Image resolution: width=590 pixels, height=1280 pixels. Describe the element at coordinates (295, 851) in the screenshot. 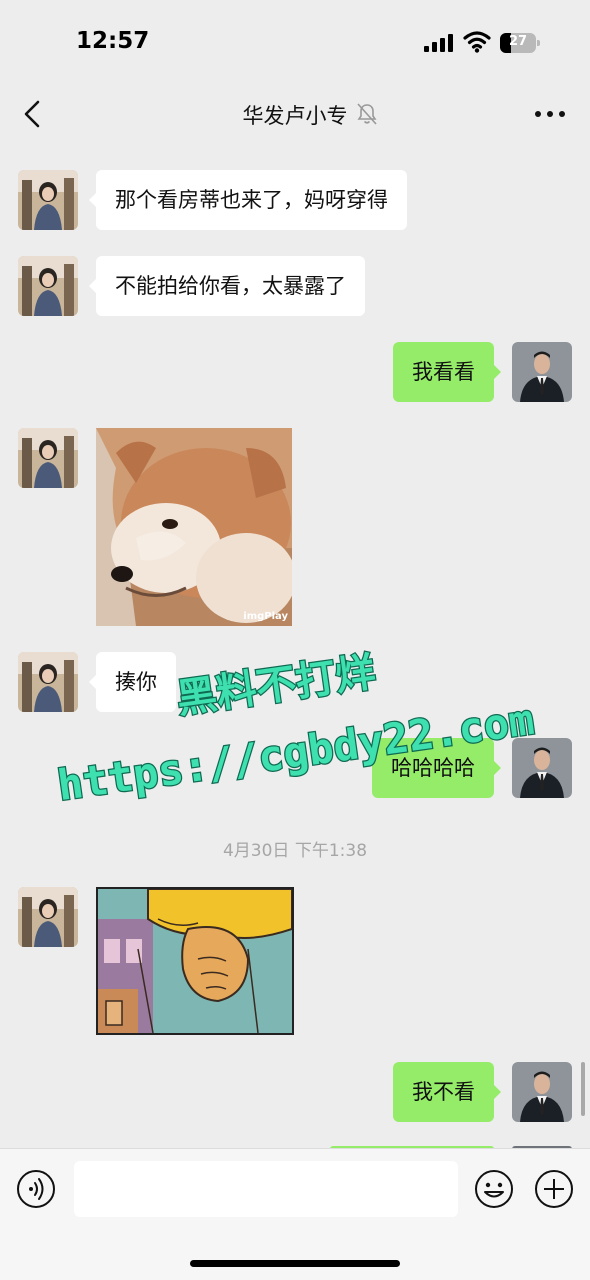

I see `chat-timestamp: 4月30日 下午1:38` at that location.